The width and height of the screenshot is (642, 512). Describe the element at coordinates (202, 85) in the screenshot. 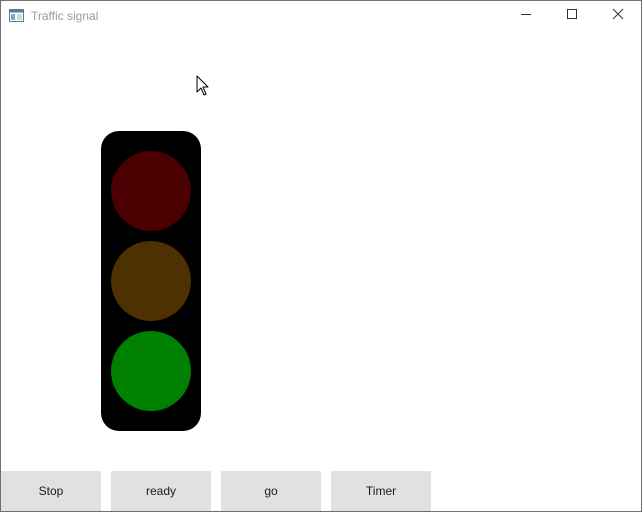

I see `mouse-cursor-icon` at that location.